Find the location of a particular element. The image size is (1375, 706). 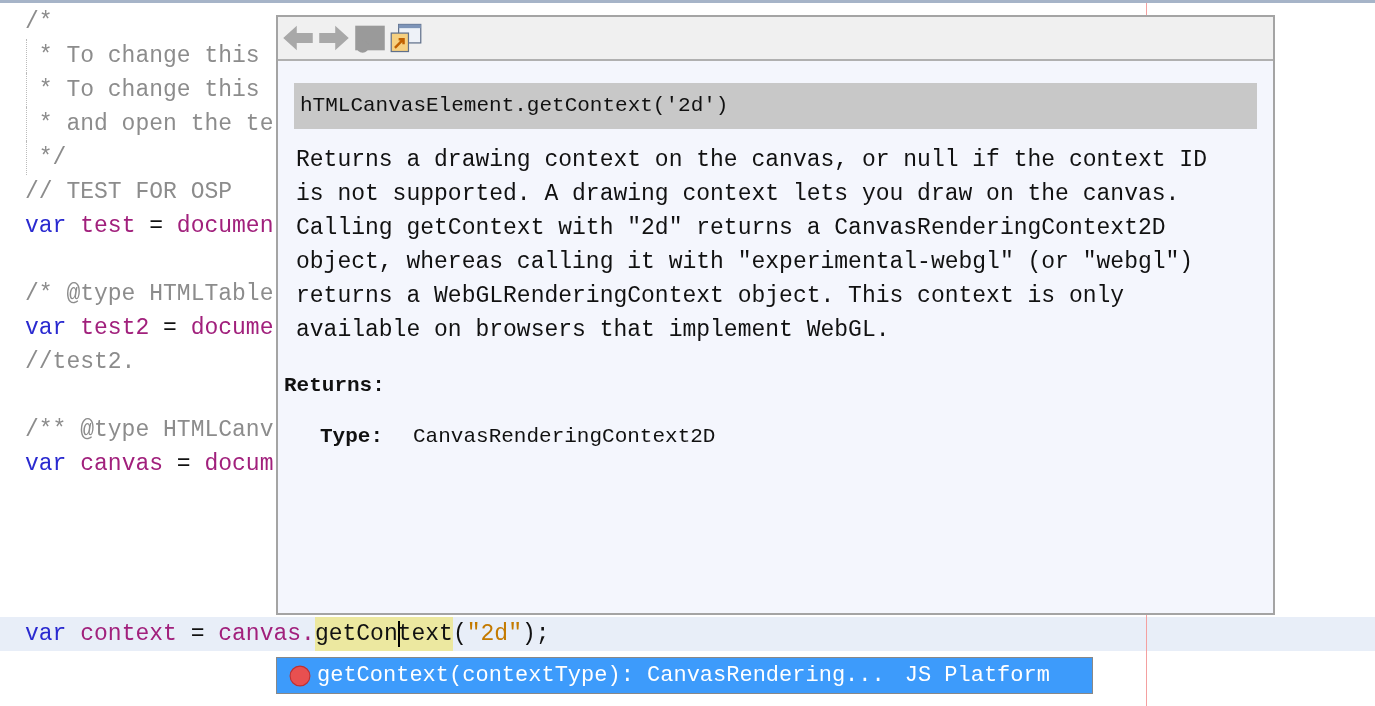

code-token: */ is located at coordinates (52, 158).